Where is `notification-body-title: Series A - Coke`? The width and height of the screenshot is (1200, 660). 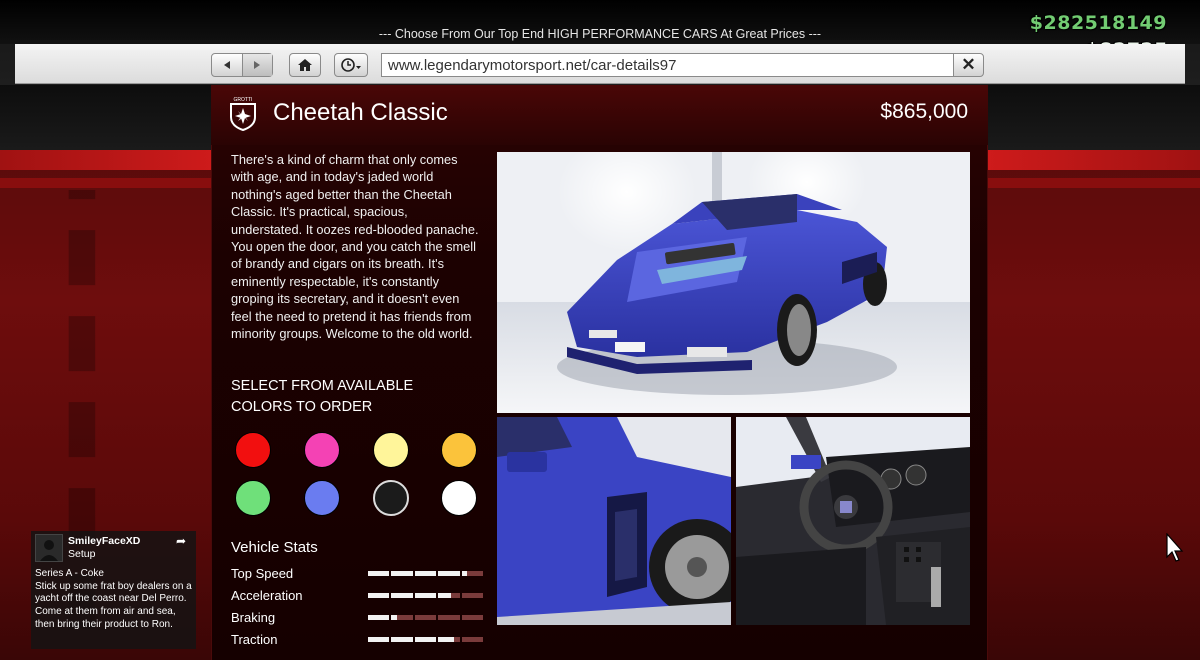 notification-body-title: Series A - Coke is located at coordinates (69, 573).